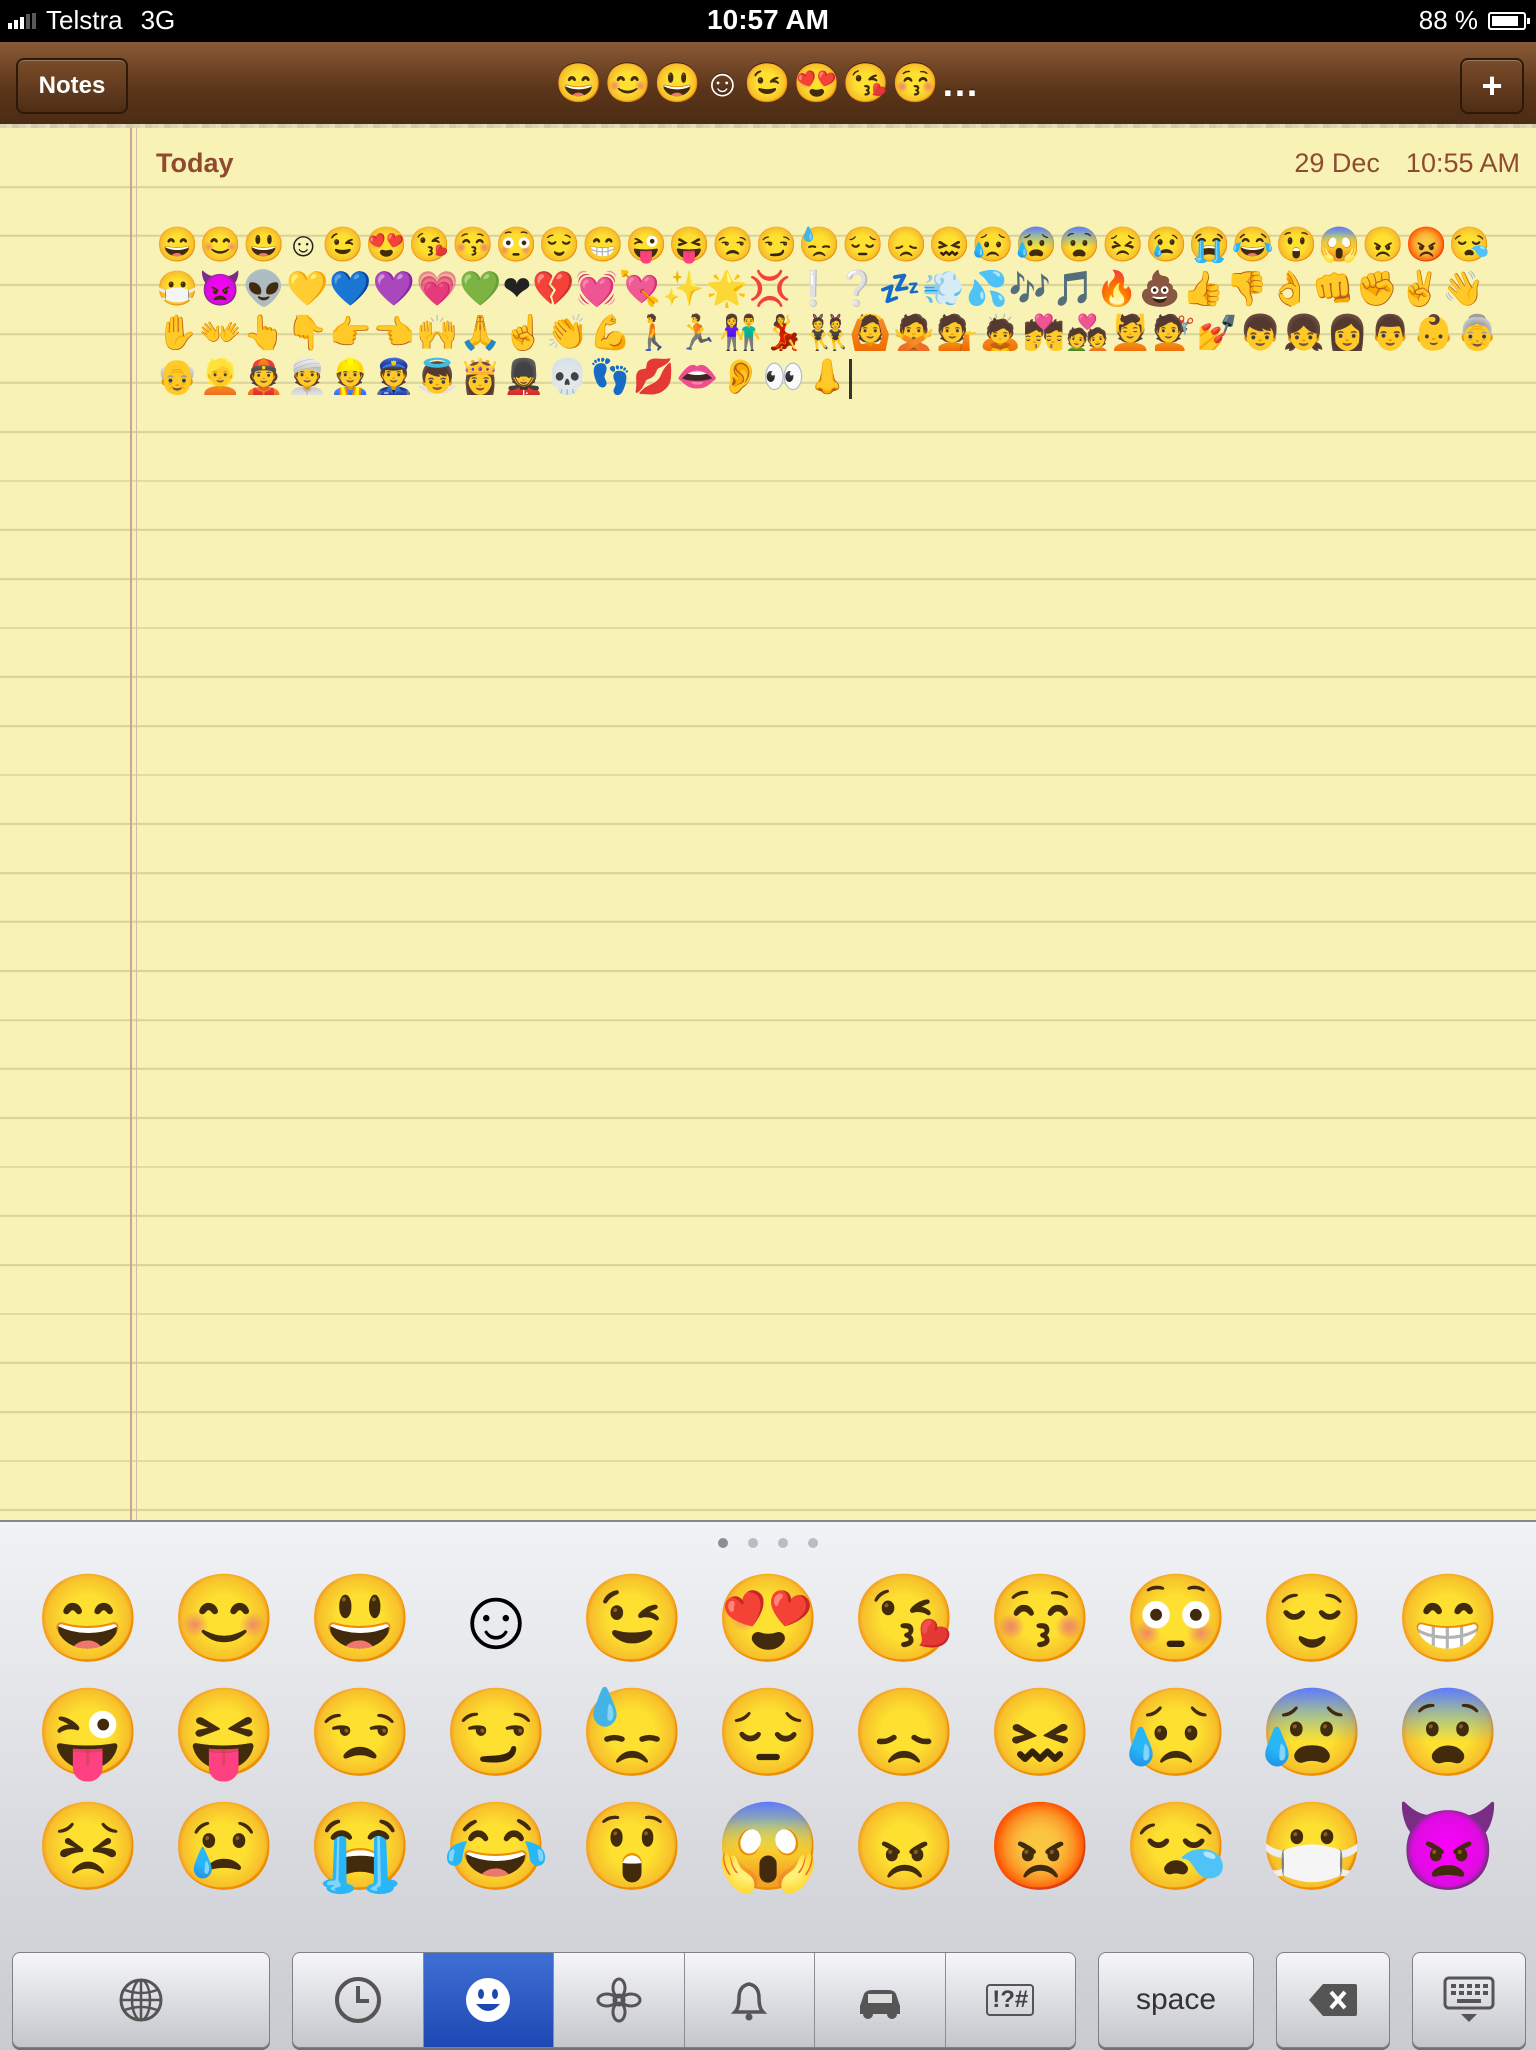 The width and height of the screenshot is (1536, 2050). I want to click on symbols-icon: !?#, so click(1010, 2000).